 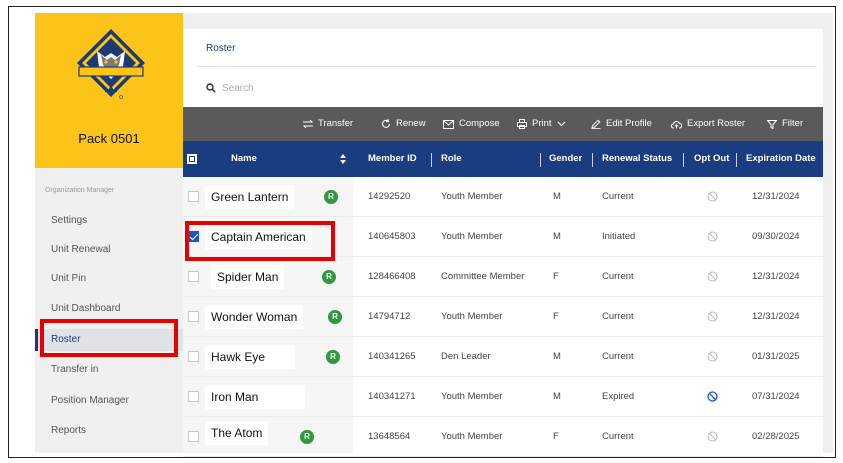 What do you see at coordinates (250, 357) in the screenshot?
I see `member-name: Hawk Eye` at bounding box center [250, 357].